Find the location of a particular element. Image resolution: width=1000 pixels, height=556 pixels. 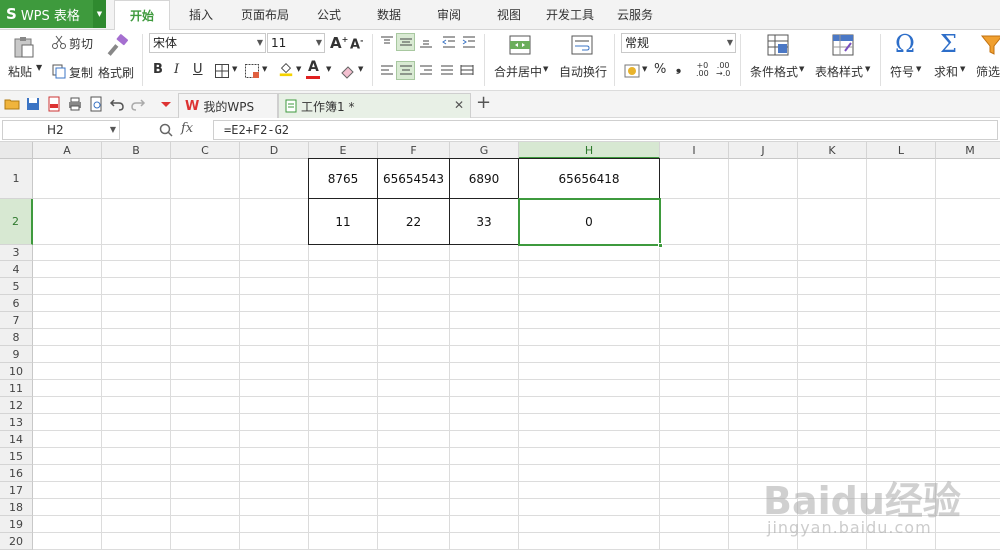

row-header-14: 14 is located at coordinates (16, 439).